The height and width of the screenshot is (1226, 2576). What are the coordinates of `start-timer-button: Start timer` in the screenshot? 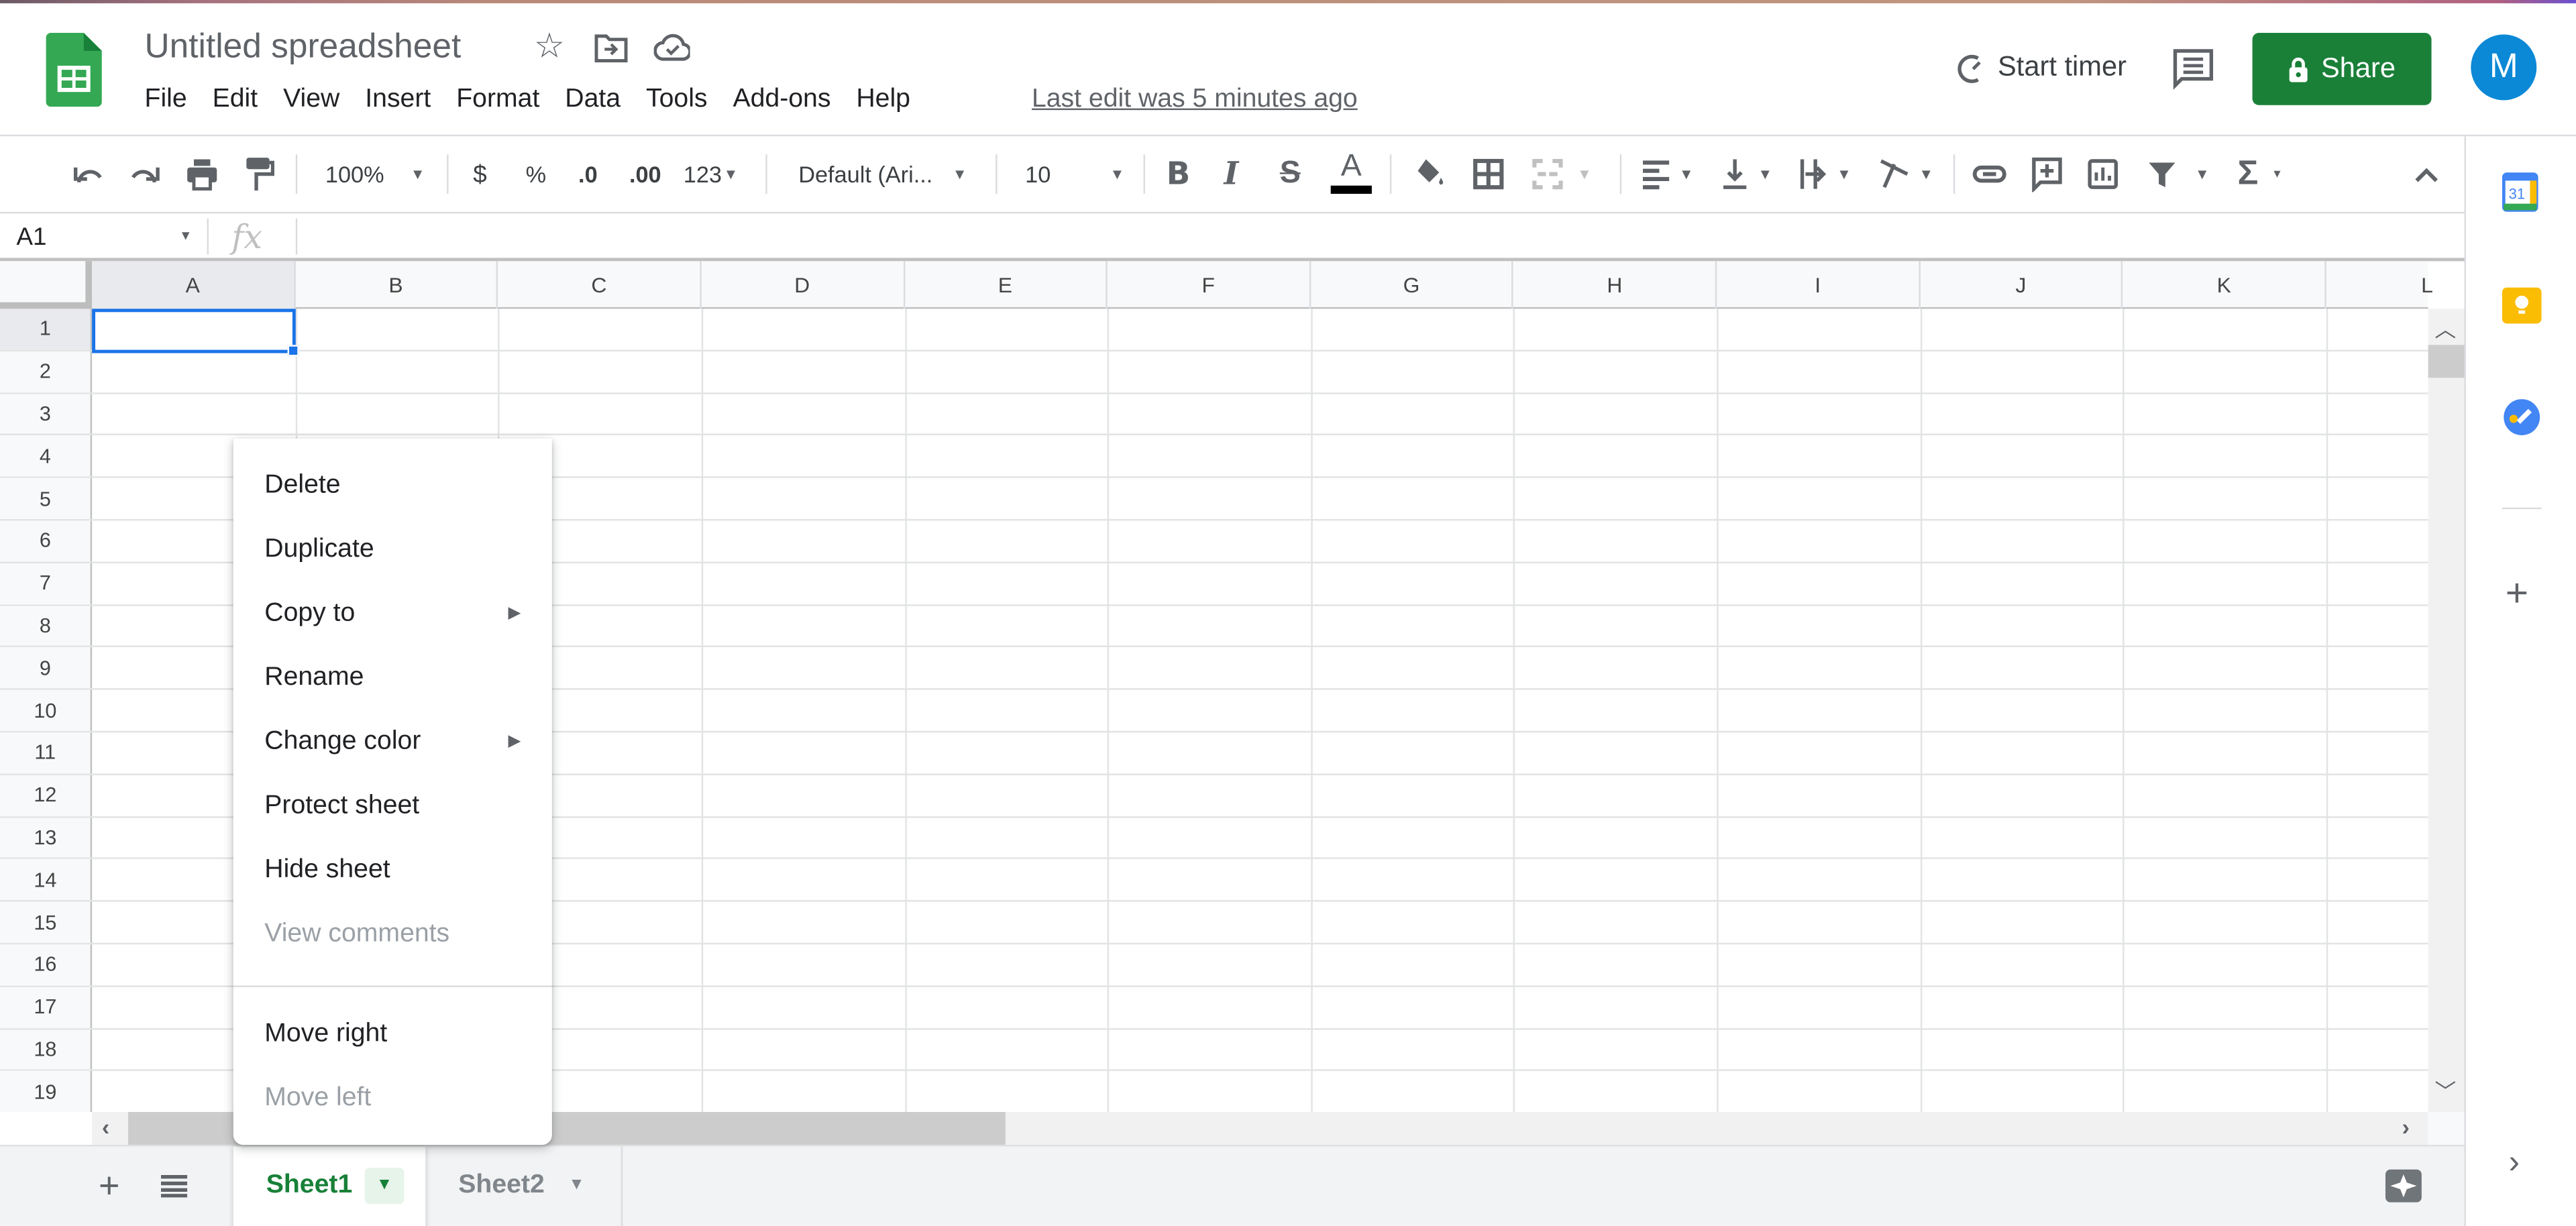 It's located at (2062, 67).